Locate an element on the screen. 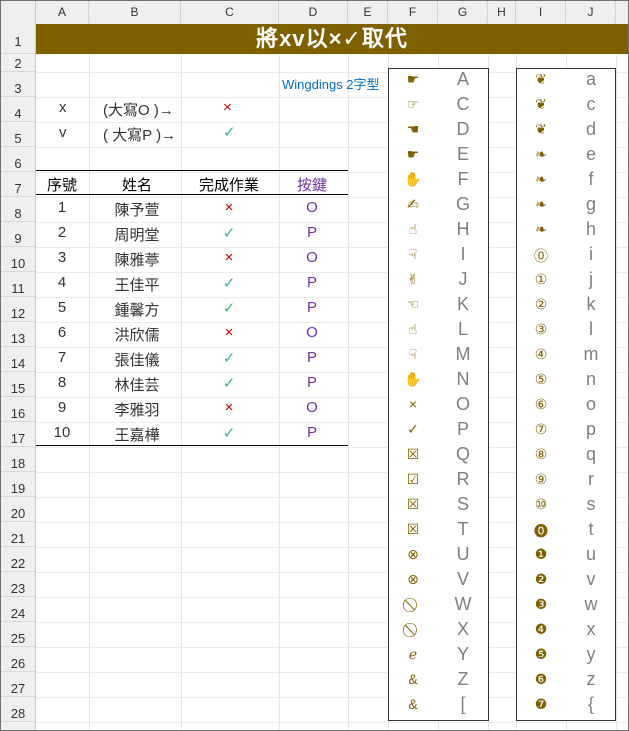  wingdings-glyph: ☛ is located at coordinates (413, 154).